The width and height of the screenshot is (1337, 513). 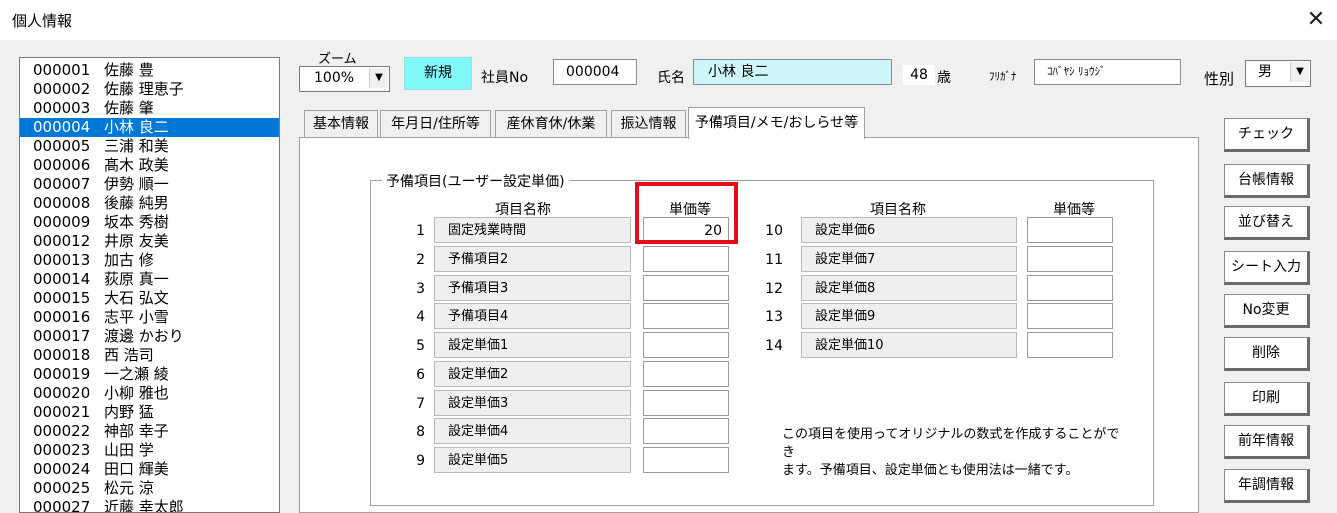 I want to click on list-item: 000007 伊勢 順一, so click(x=149, y=184).